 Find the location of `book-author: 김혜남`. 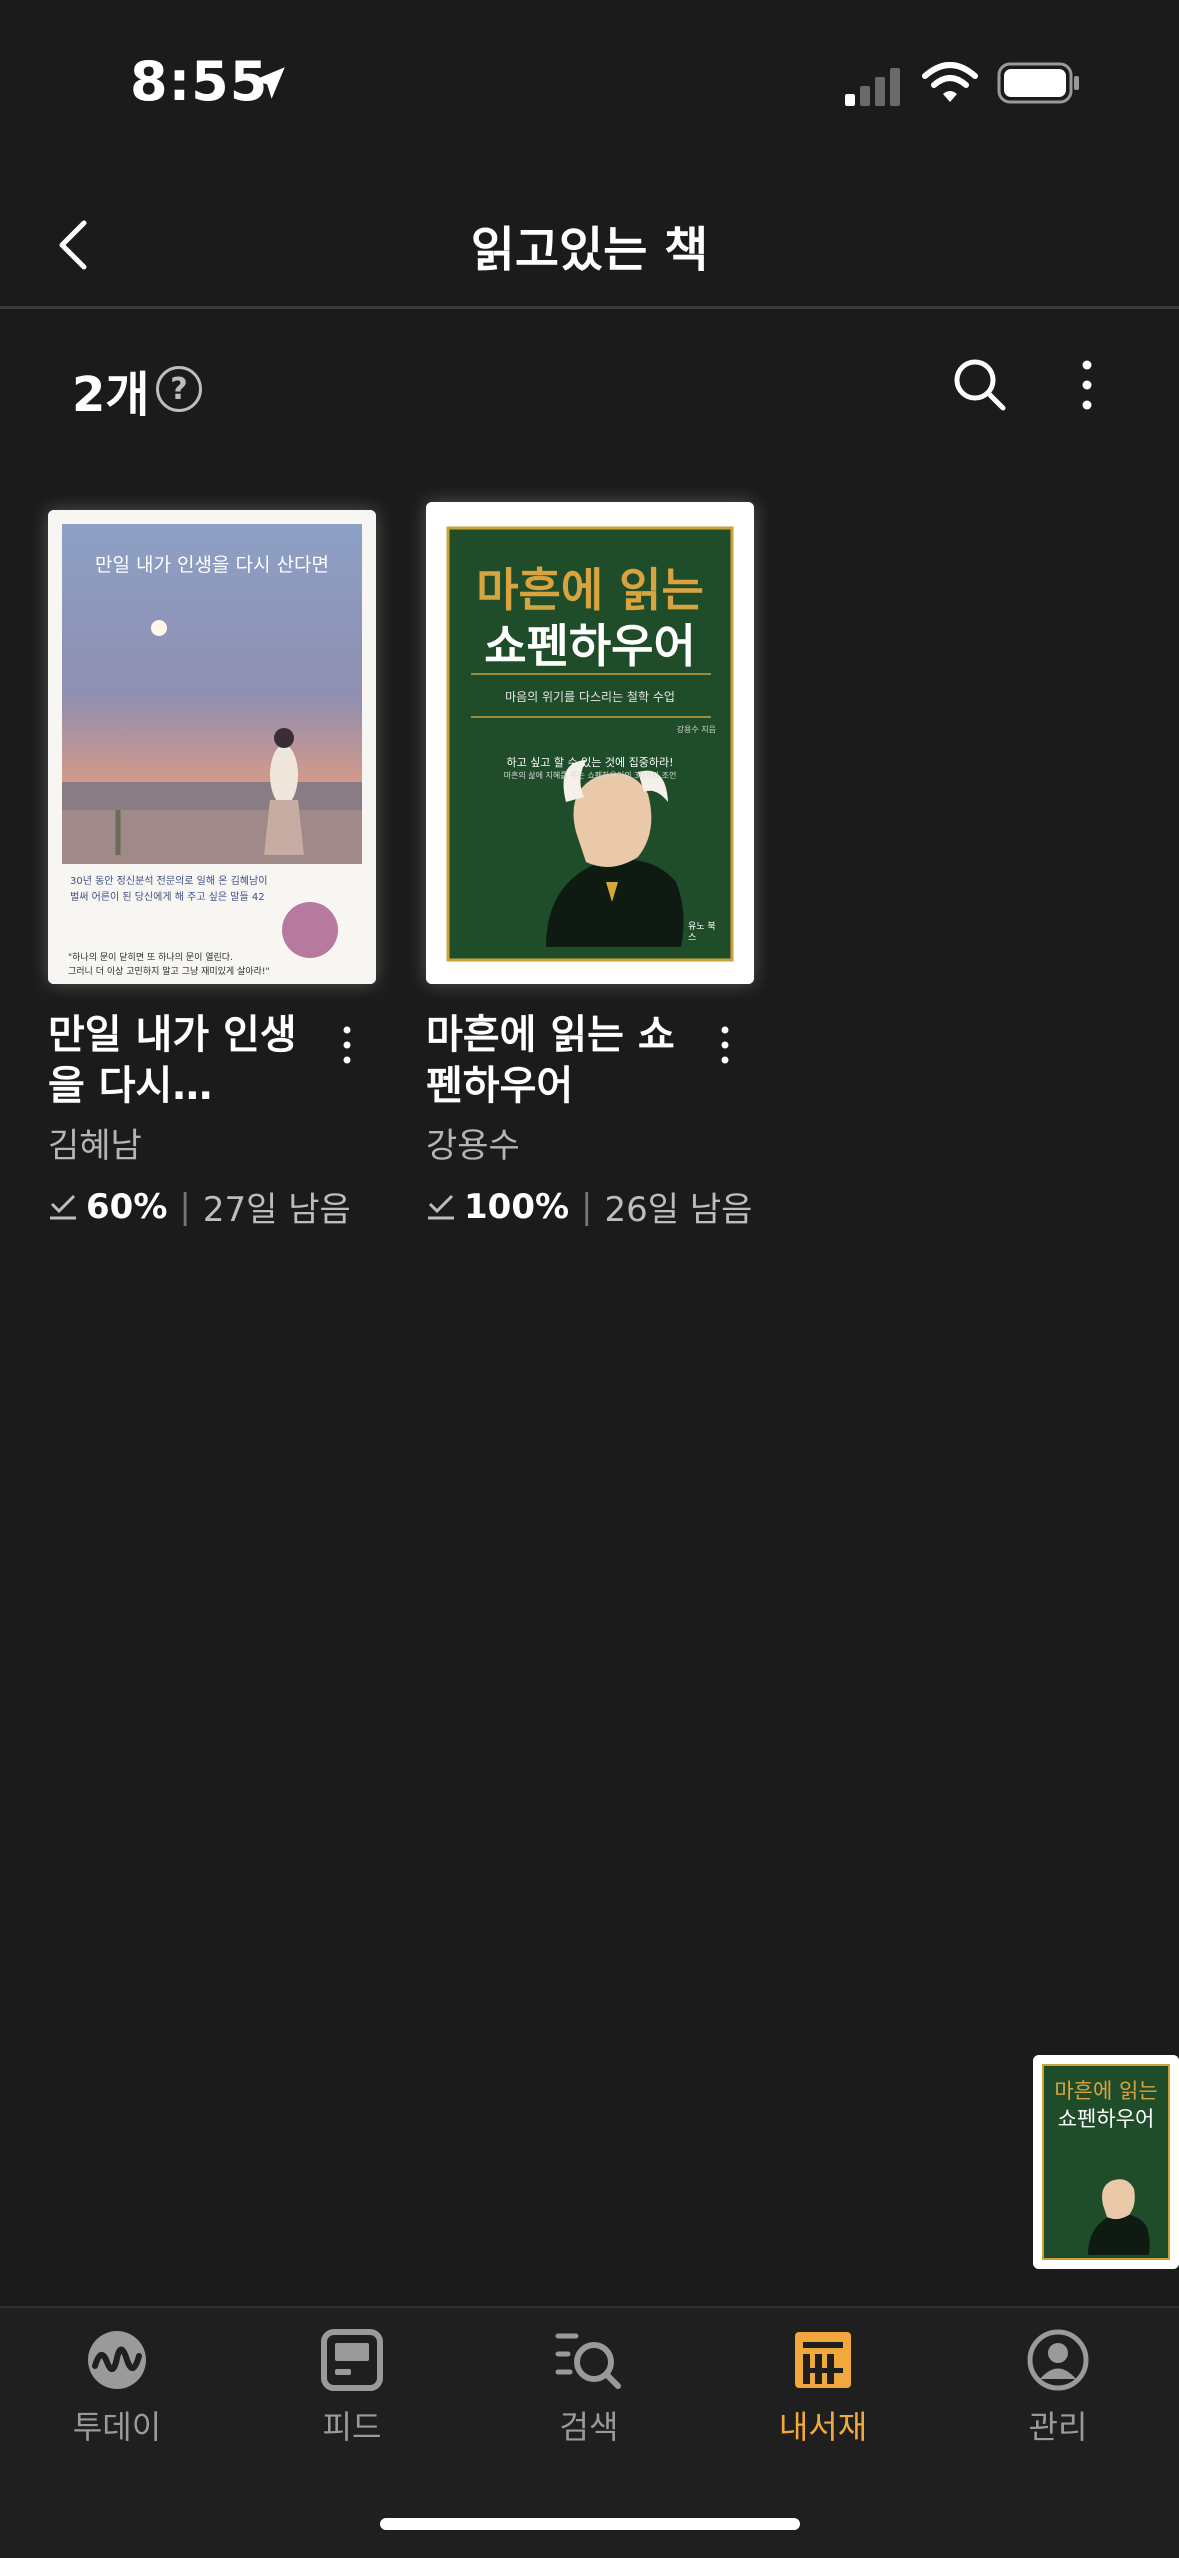

book-author: 김혜남 is located at coordinates (95, 1146).